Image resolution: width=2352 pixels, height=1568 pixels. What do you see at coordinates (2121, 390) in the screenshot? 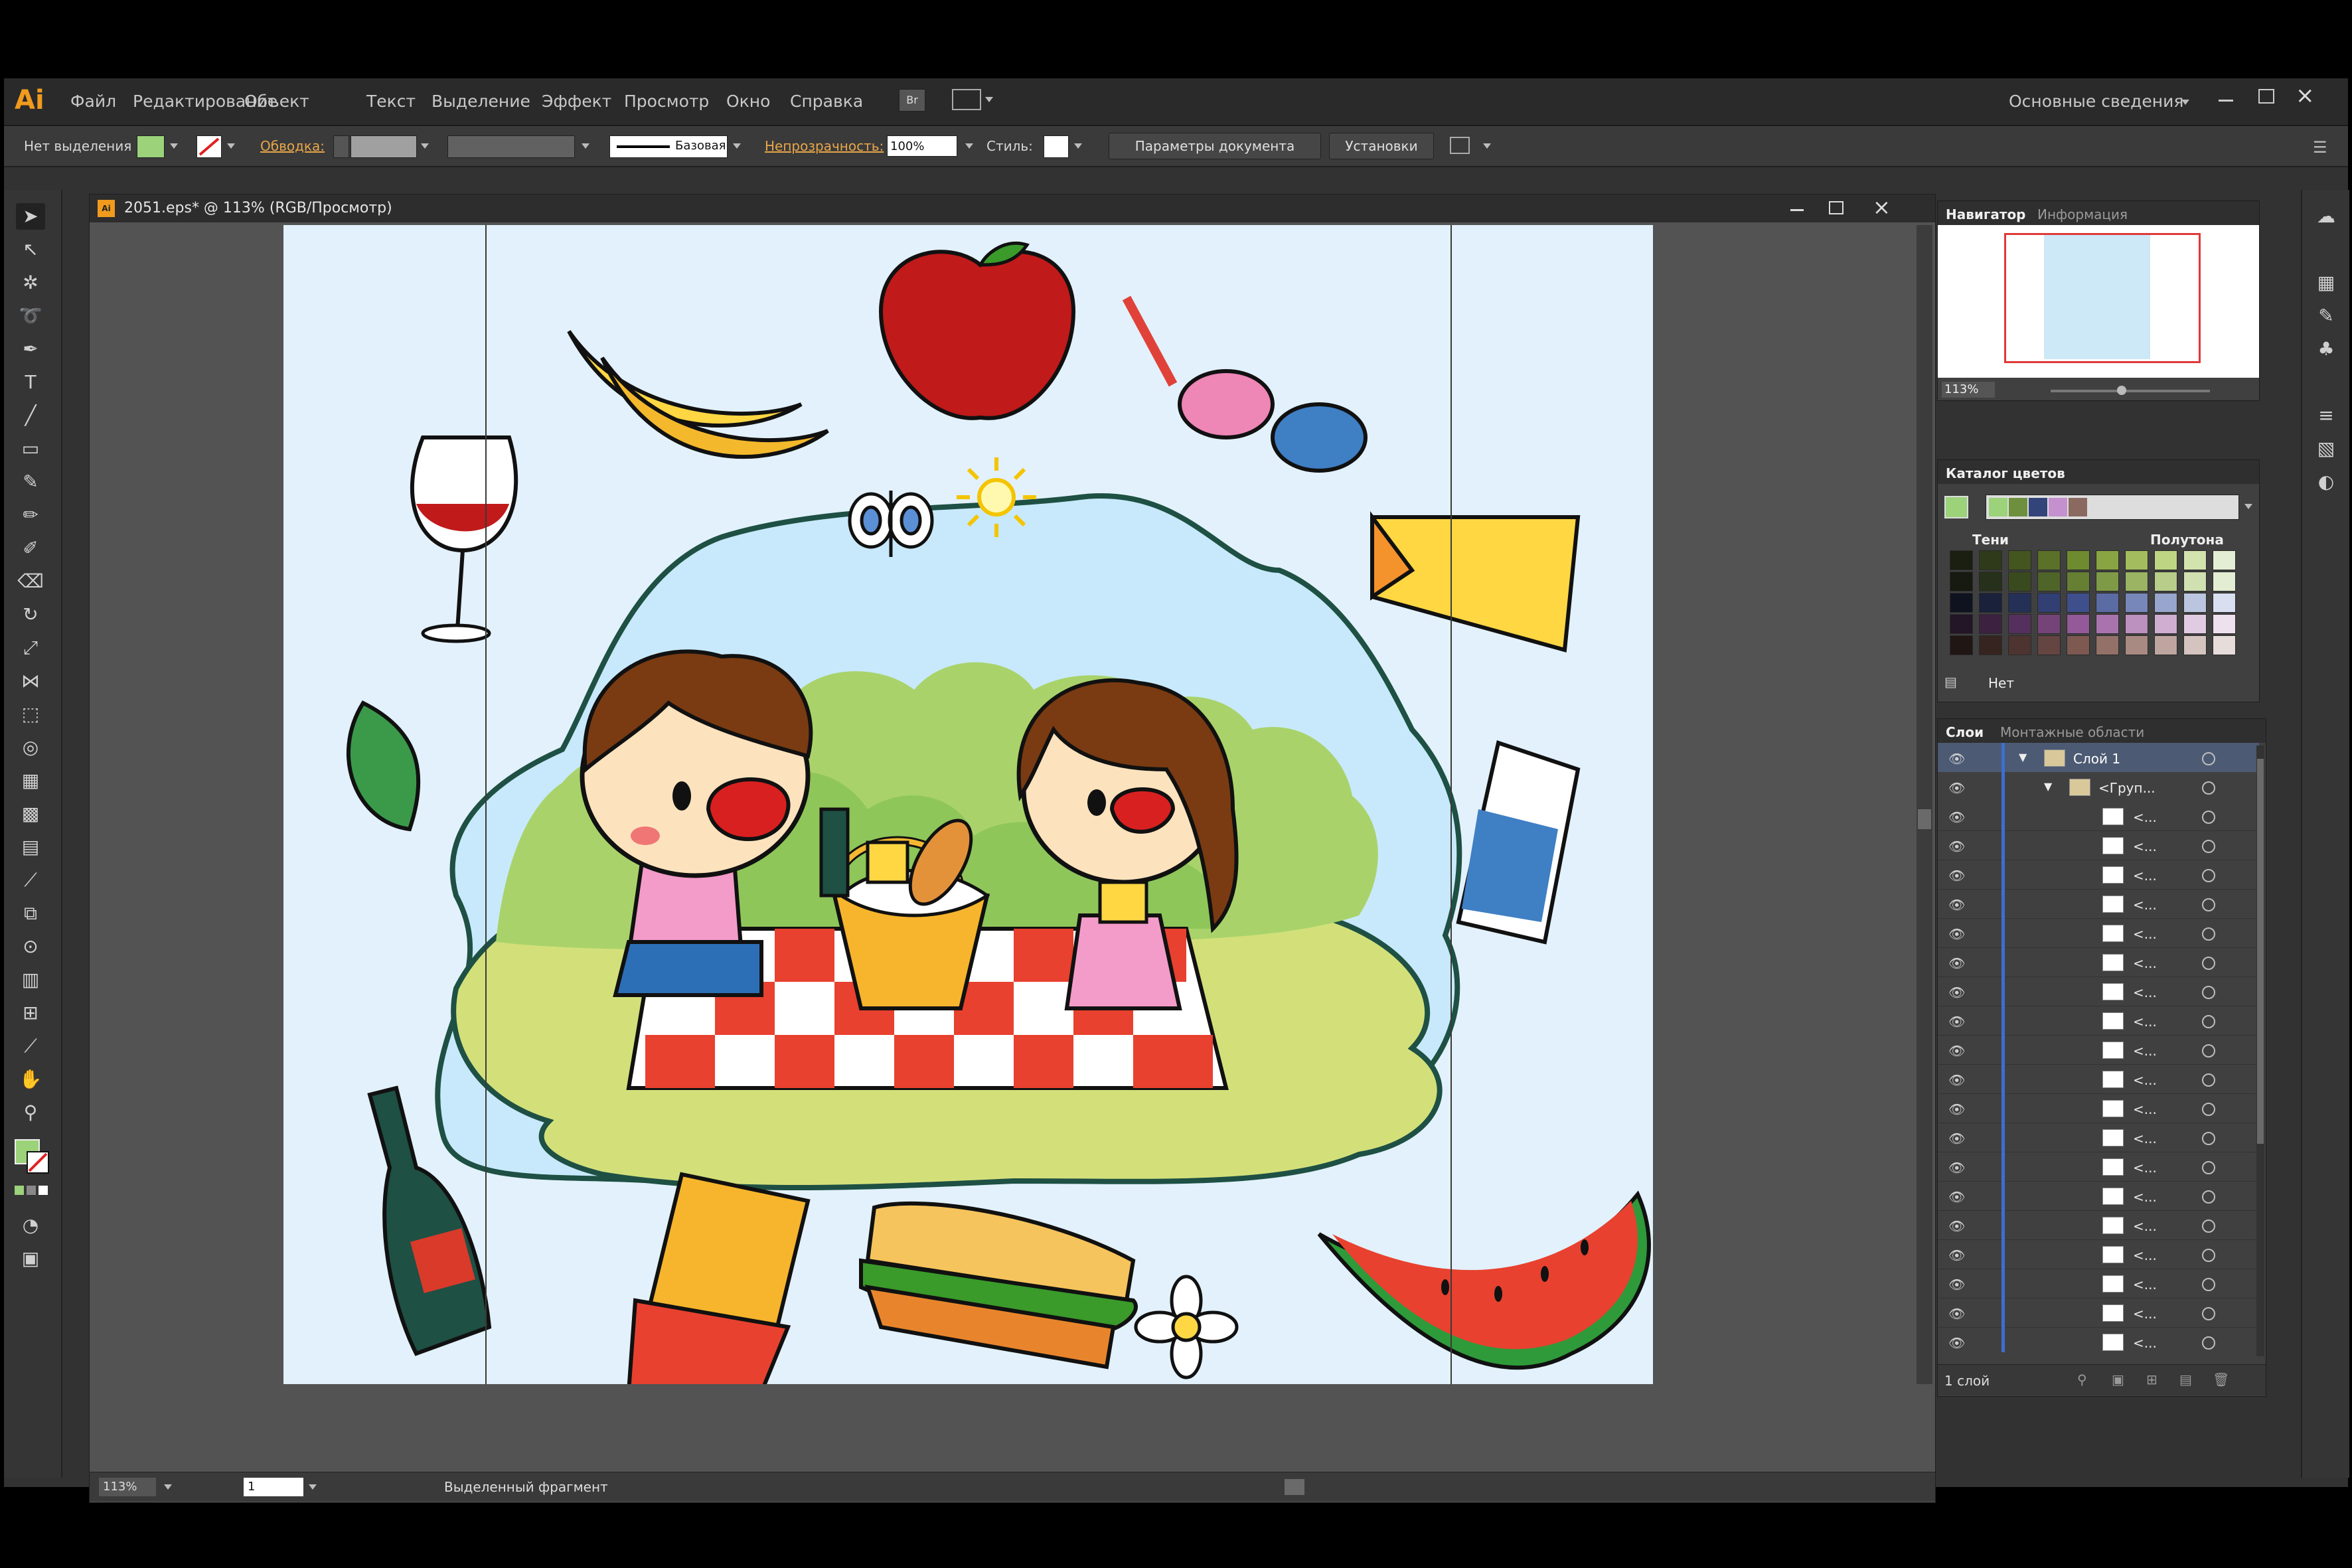
I see `slider-knob` at bounding box center [2121, 390].